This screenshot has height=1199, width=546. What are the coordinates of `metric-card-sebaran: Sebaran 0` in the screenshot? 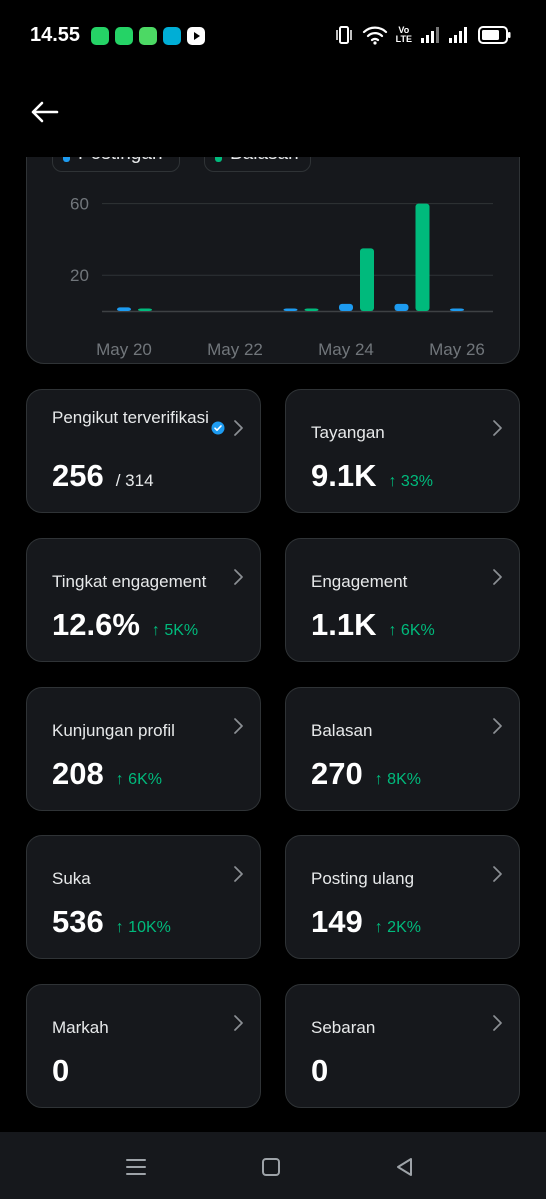 It's located at (402, 1046).